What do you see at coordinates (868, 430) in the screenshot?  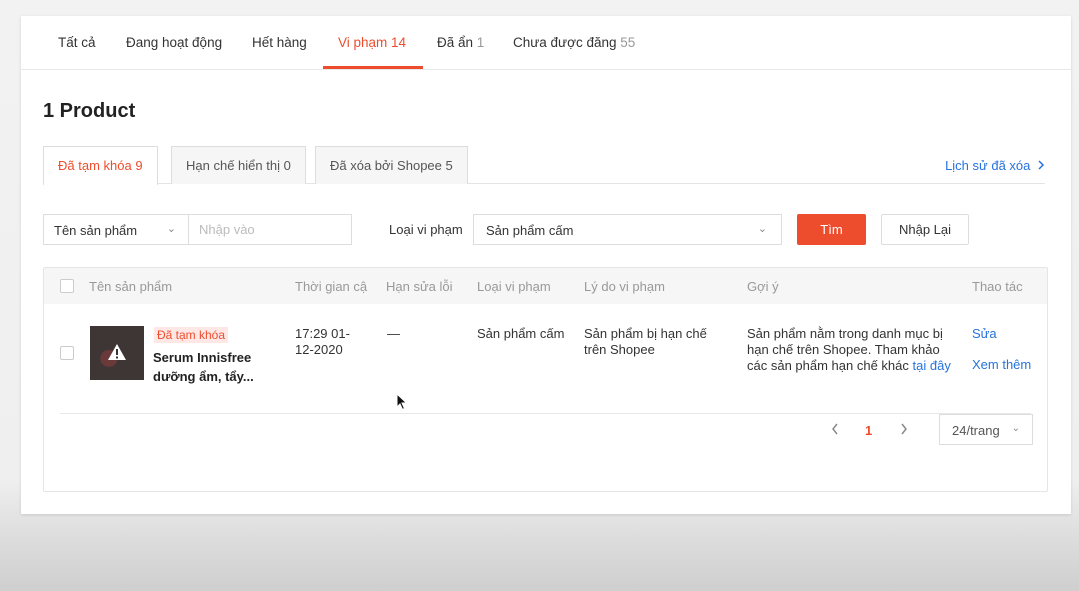 I see `page-number: 1` at bounding box center [868, 430].